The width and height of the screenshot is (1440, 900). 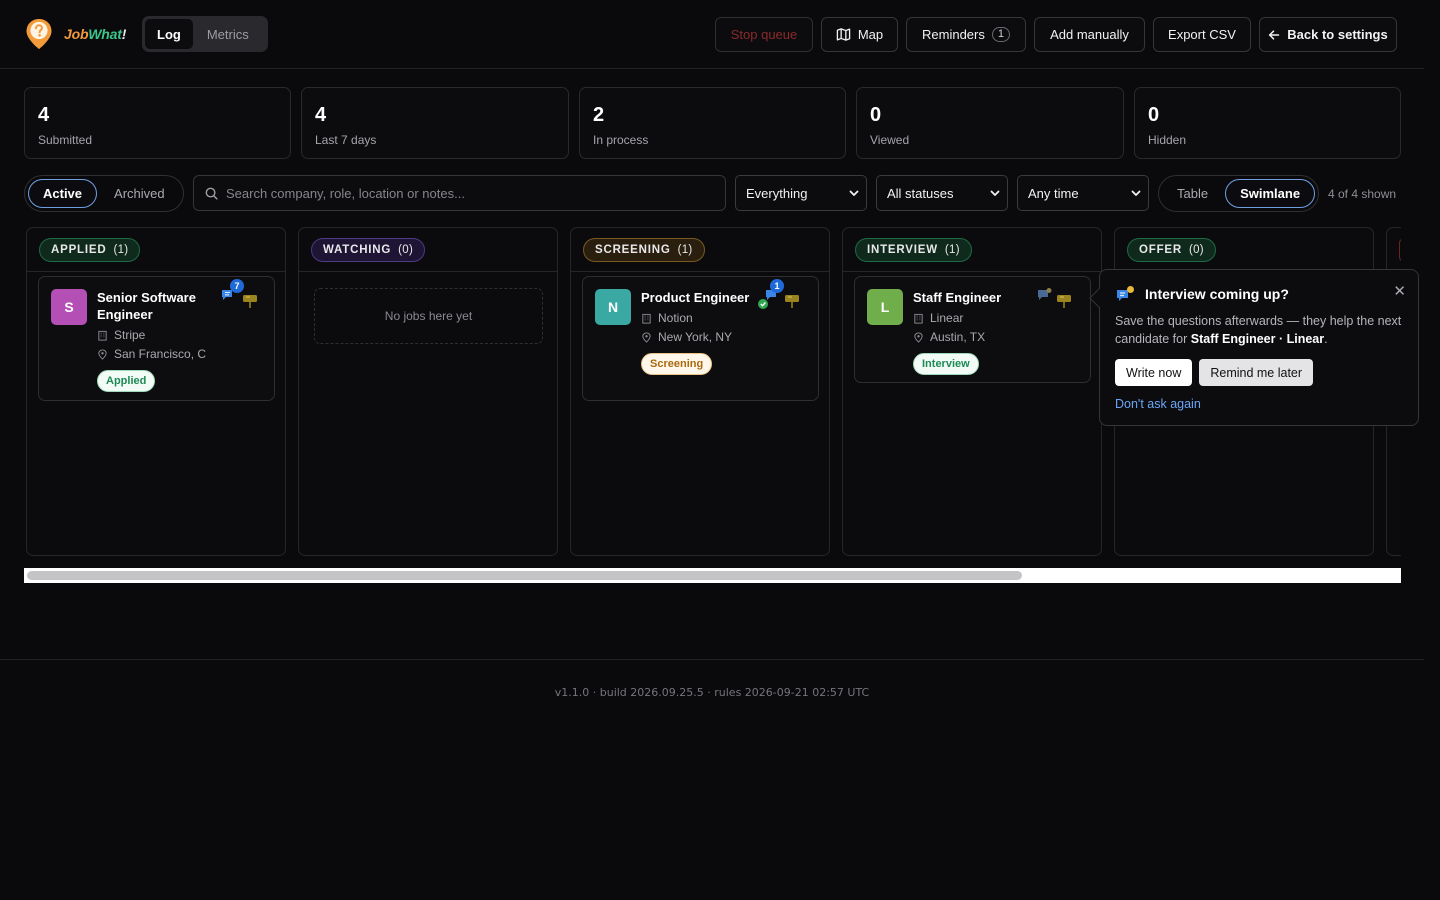 I want to click on lane-tag, so click(x=1400, y=249).